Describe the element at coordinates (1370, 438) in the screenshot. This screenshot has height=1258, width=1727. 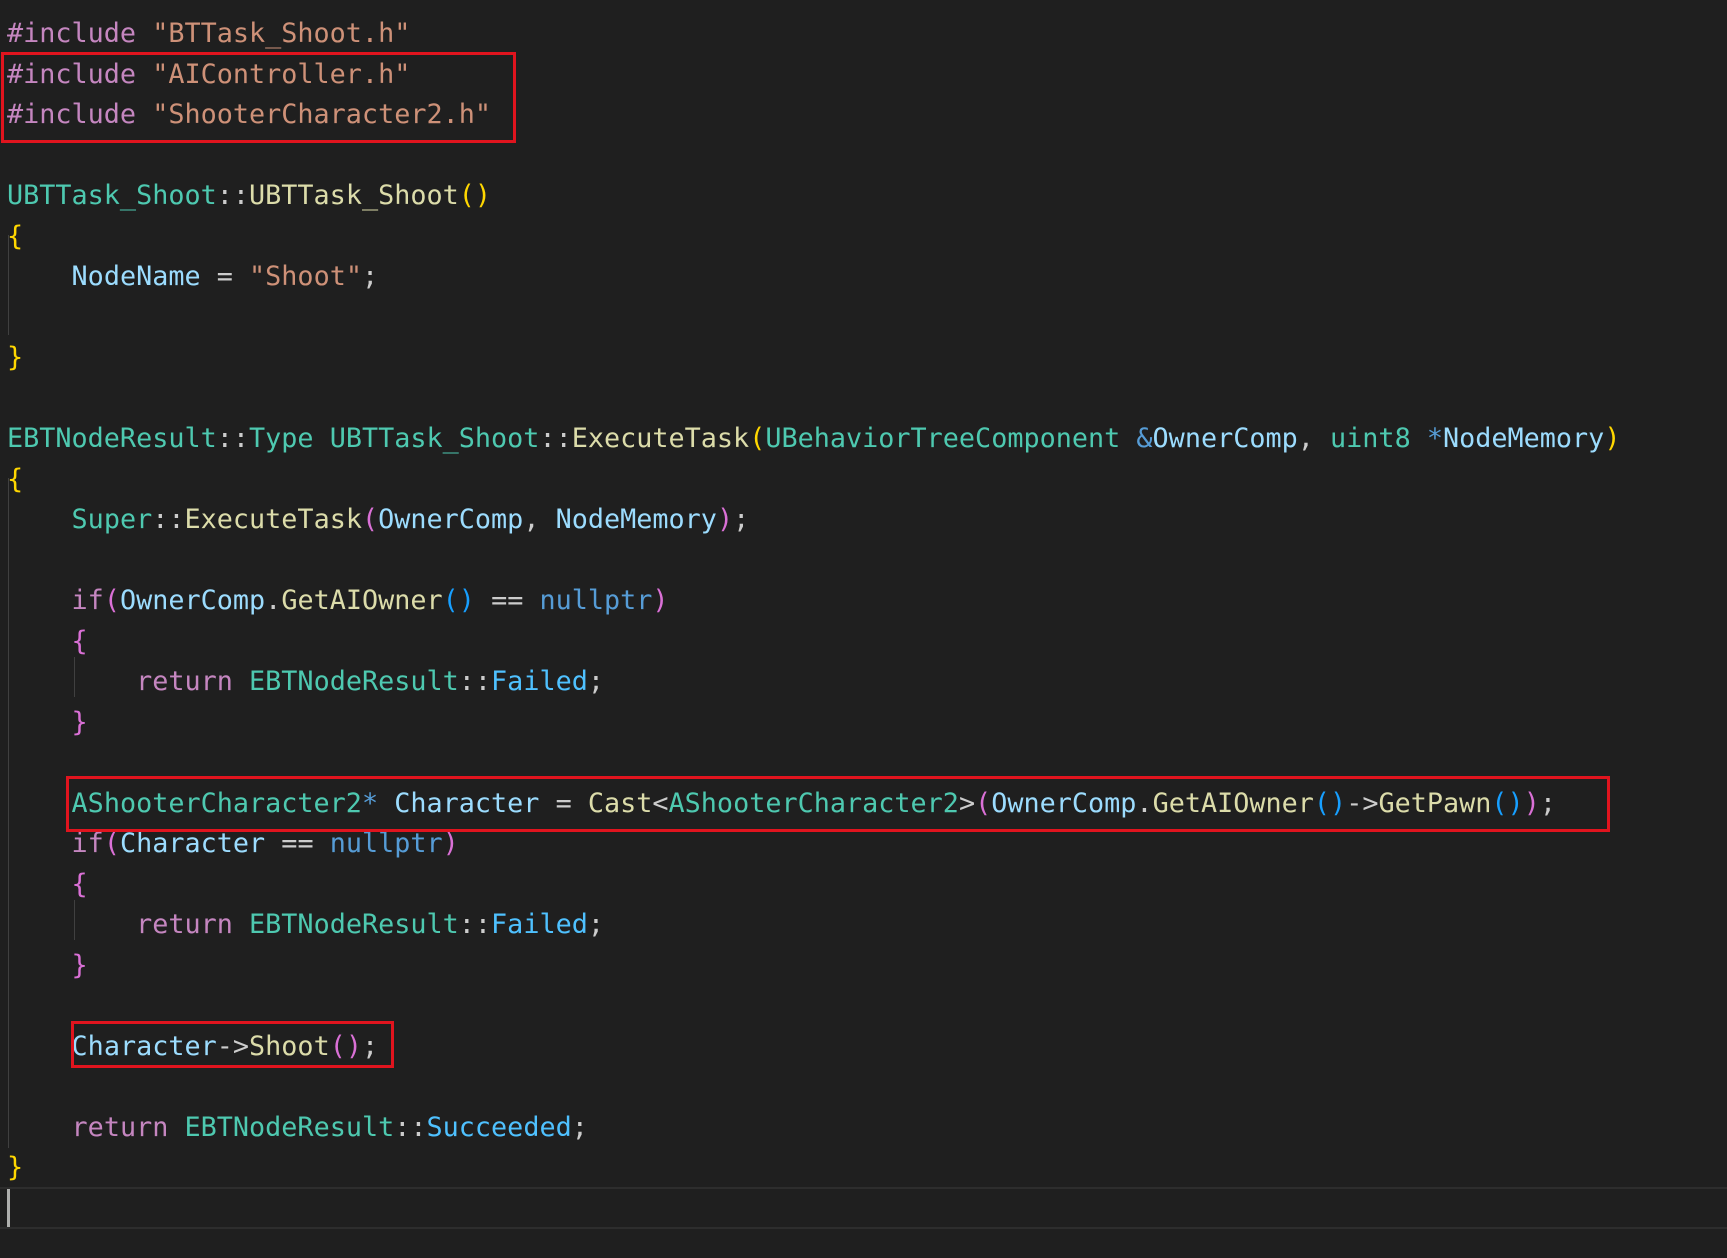
I see `code-token: uint8` at that location.